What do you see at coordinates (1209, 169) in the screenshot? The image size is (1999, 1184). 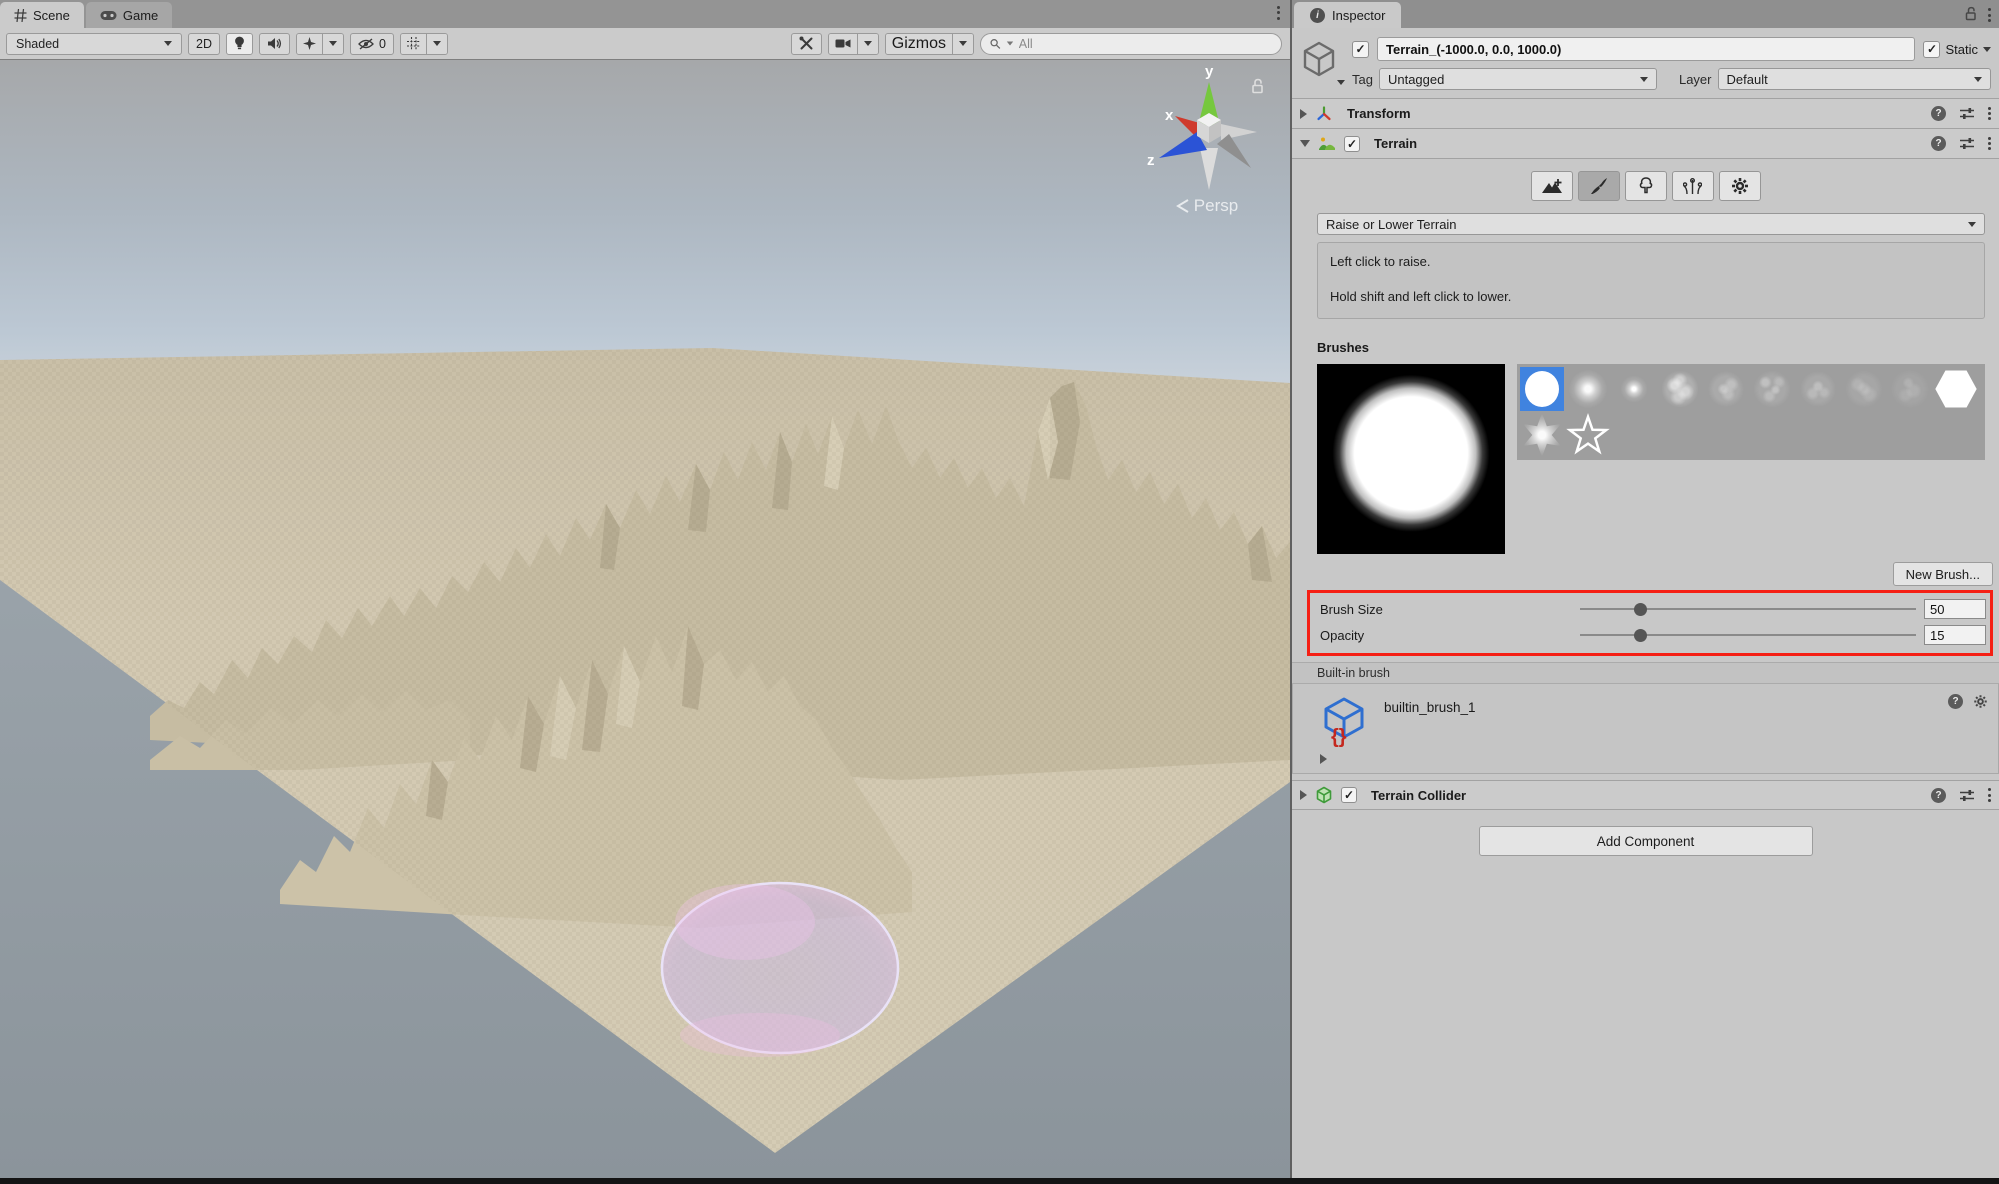 I see `axis-cone-down` at bounding box center [1209, 169].